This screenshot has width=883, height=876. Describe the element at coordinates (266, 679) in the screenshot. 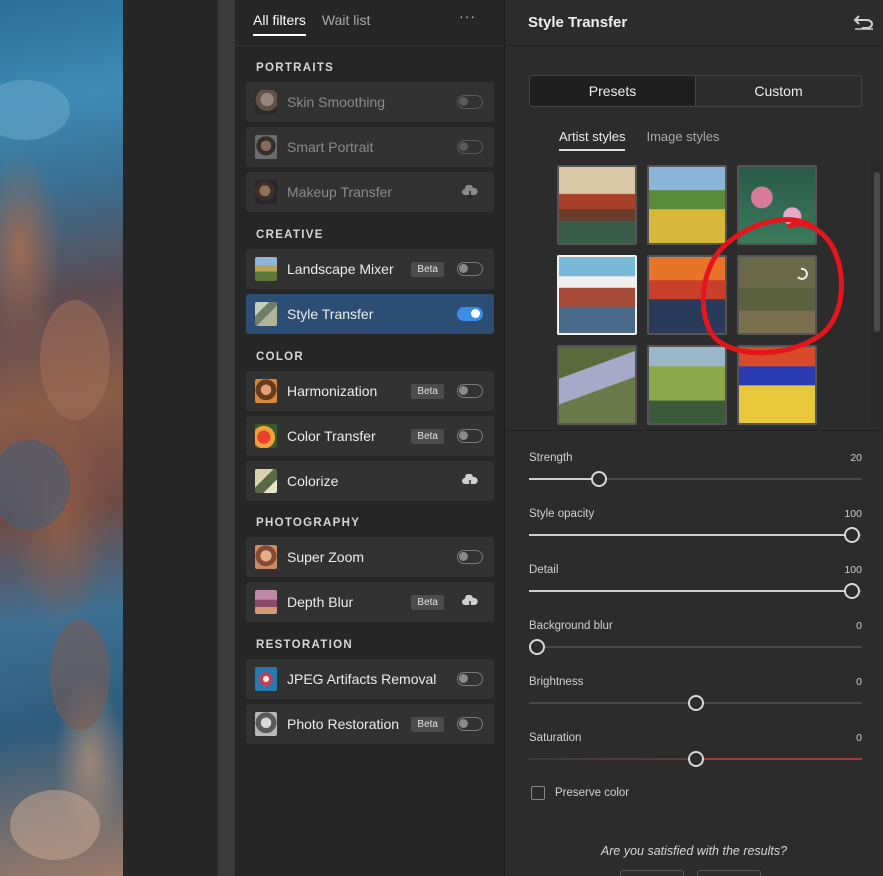

I see `jpeg-artifacts-thumbnail` at that location.